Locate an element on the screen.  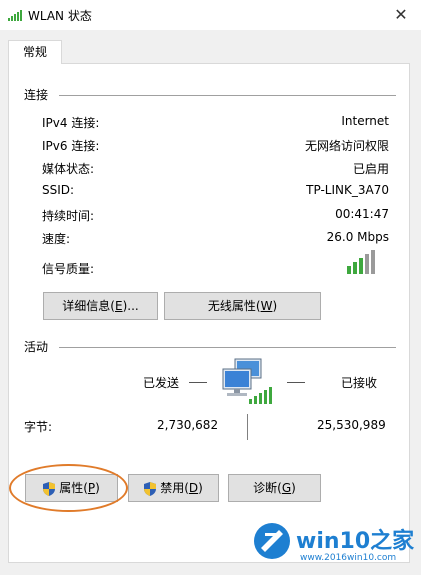
bytes-sent-value: 2,730,682 is located at coordinates (188, 425).